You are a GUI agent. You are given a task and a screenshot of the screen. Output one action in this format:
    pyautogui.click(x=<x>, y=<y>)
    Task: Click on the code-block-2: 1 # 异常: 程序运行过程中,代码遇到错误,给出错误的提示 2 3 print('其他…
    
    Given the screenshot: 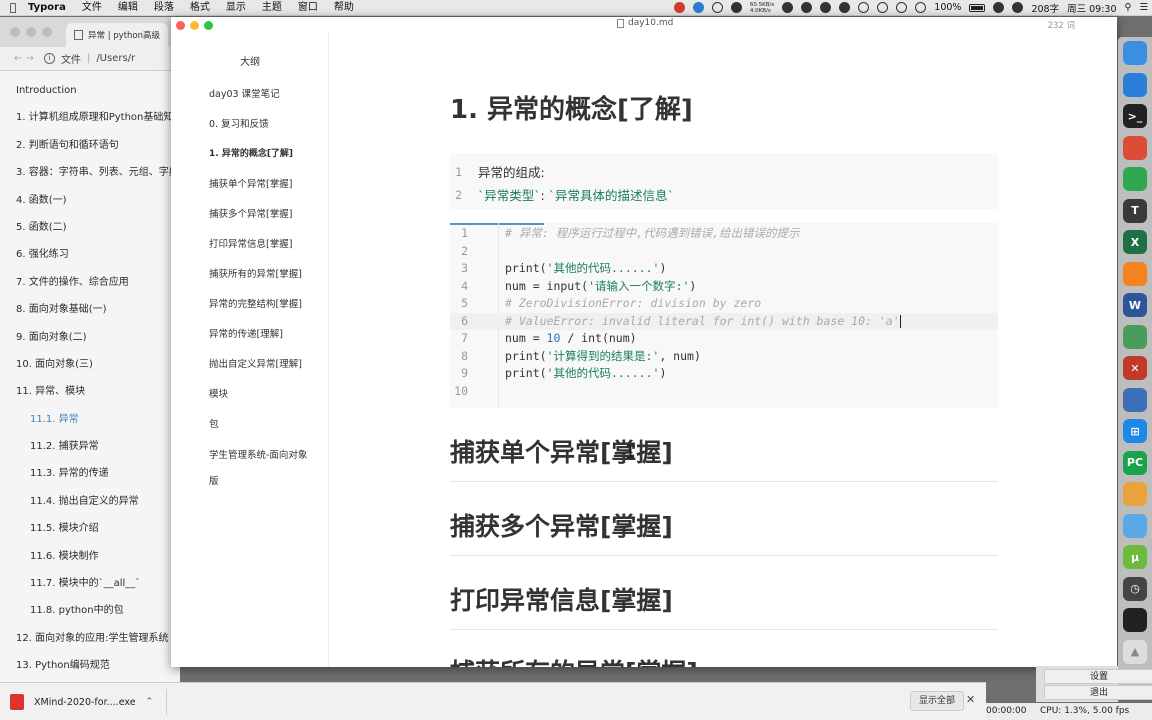 What is the action you would take?
    pyautogui.click(x=724, y=315)
    